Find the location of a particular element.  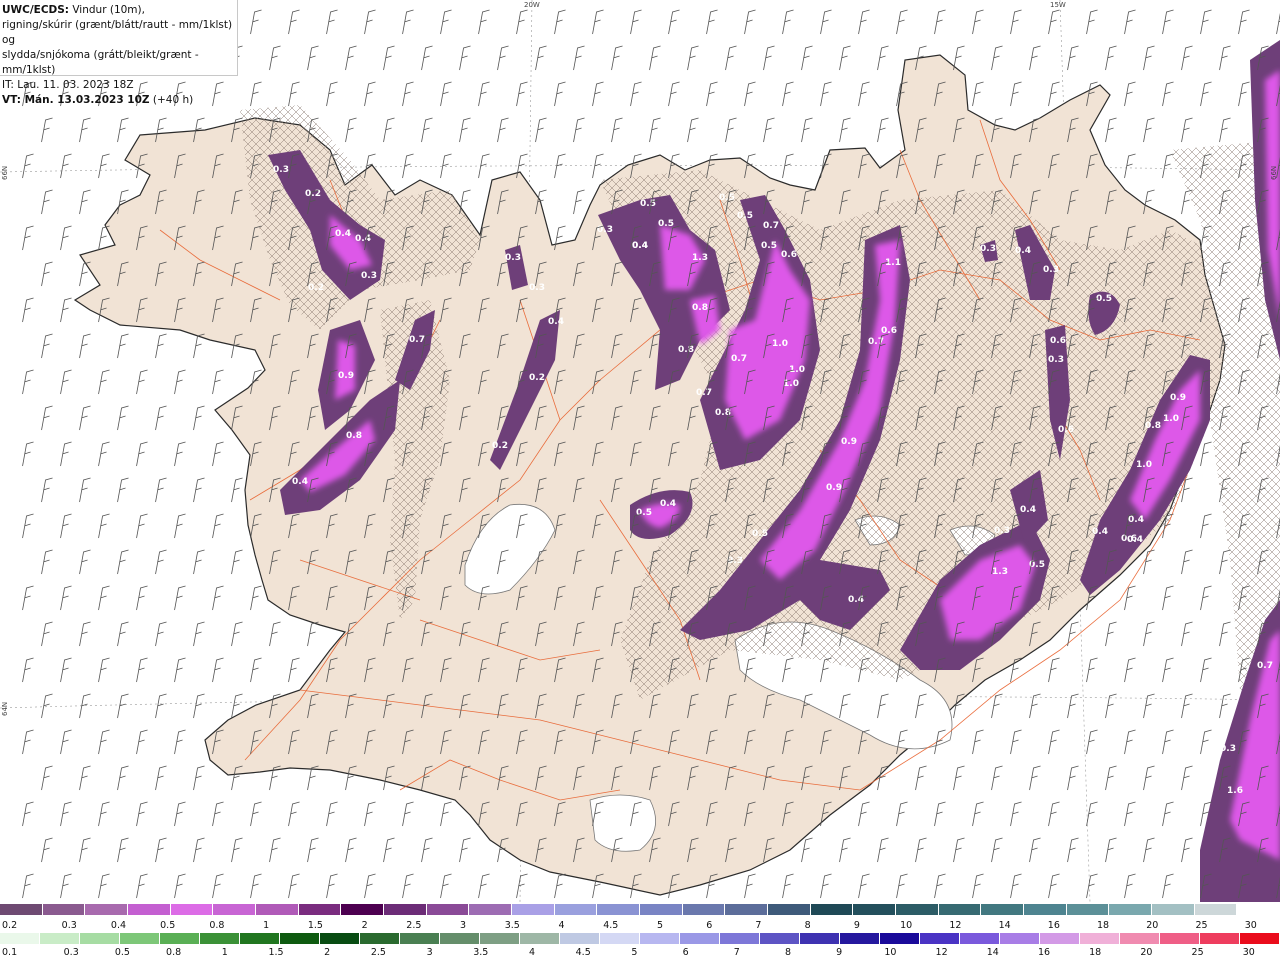

precip-value-label: 0.2 is located at coordinates (316, 288).